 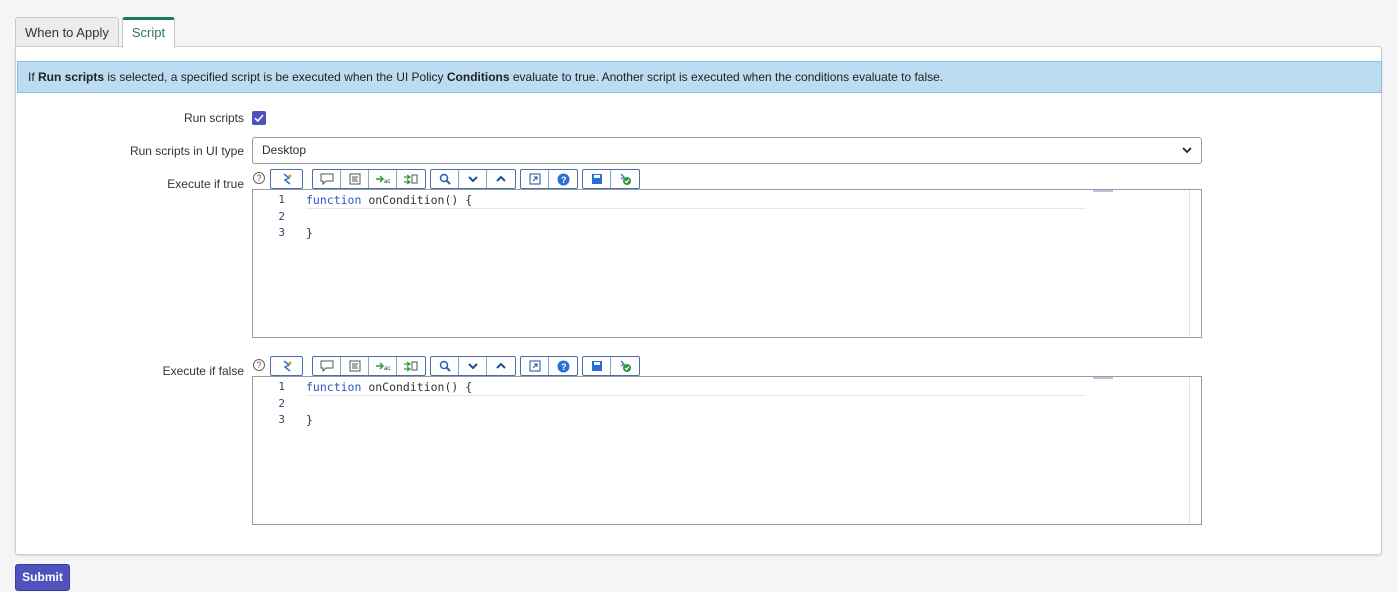 What do you see at coordinates (71, 77) in the screenshot?
I see `info-bold-run-scripts: Run scripts` at bounding box center [71, 77].